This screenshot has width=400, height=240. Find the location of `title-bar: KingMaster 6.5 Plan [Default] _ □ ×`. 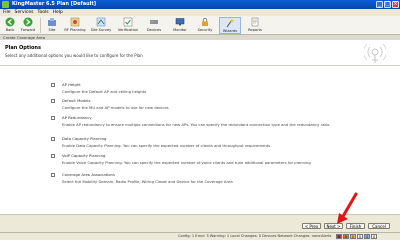

title-bar: KingMaster 6.5 Plan [Default] _ □ × is located at coordinates (200, 4).